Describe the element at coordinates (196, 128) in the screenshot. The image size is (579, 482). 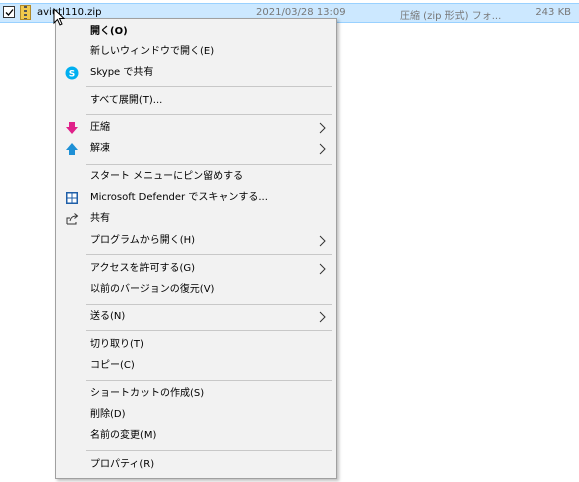
I see `menu-item-compress: 圧縮` at that location.